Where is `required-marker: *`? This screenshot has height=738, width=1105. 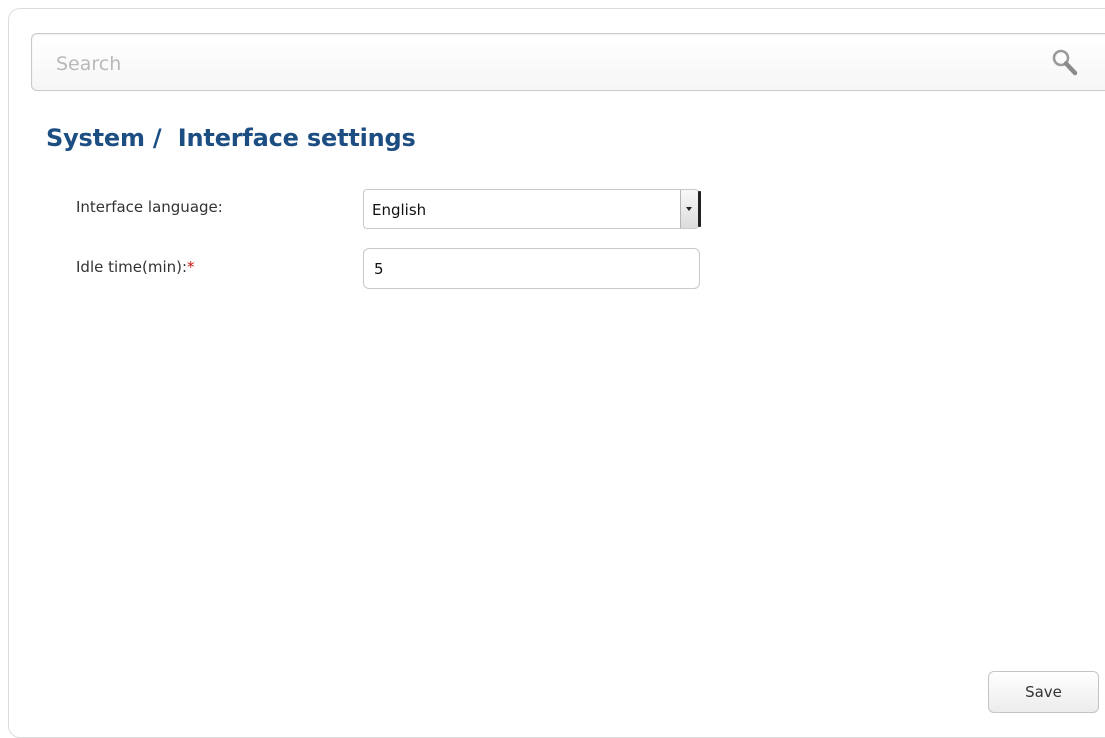 required-marker: * is located at coordinates (191, 267).